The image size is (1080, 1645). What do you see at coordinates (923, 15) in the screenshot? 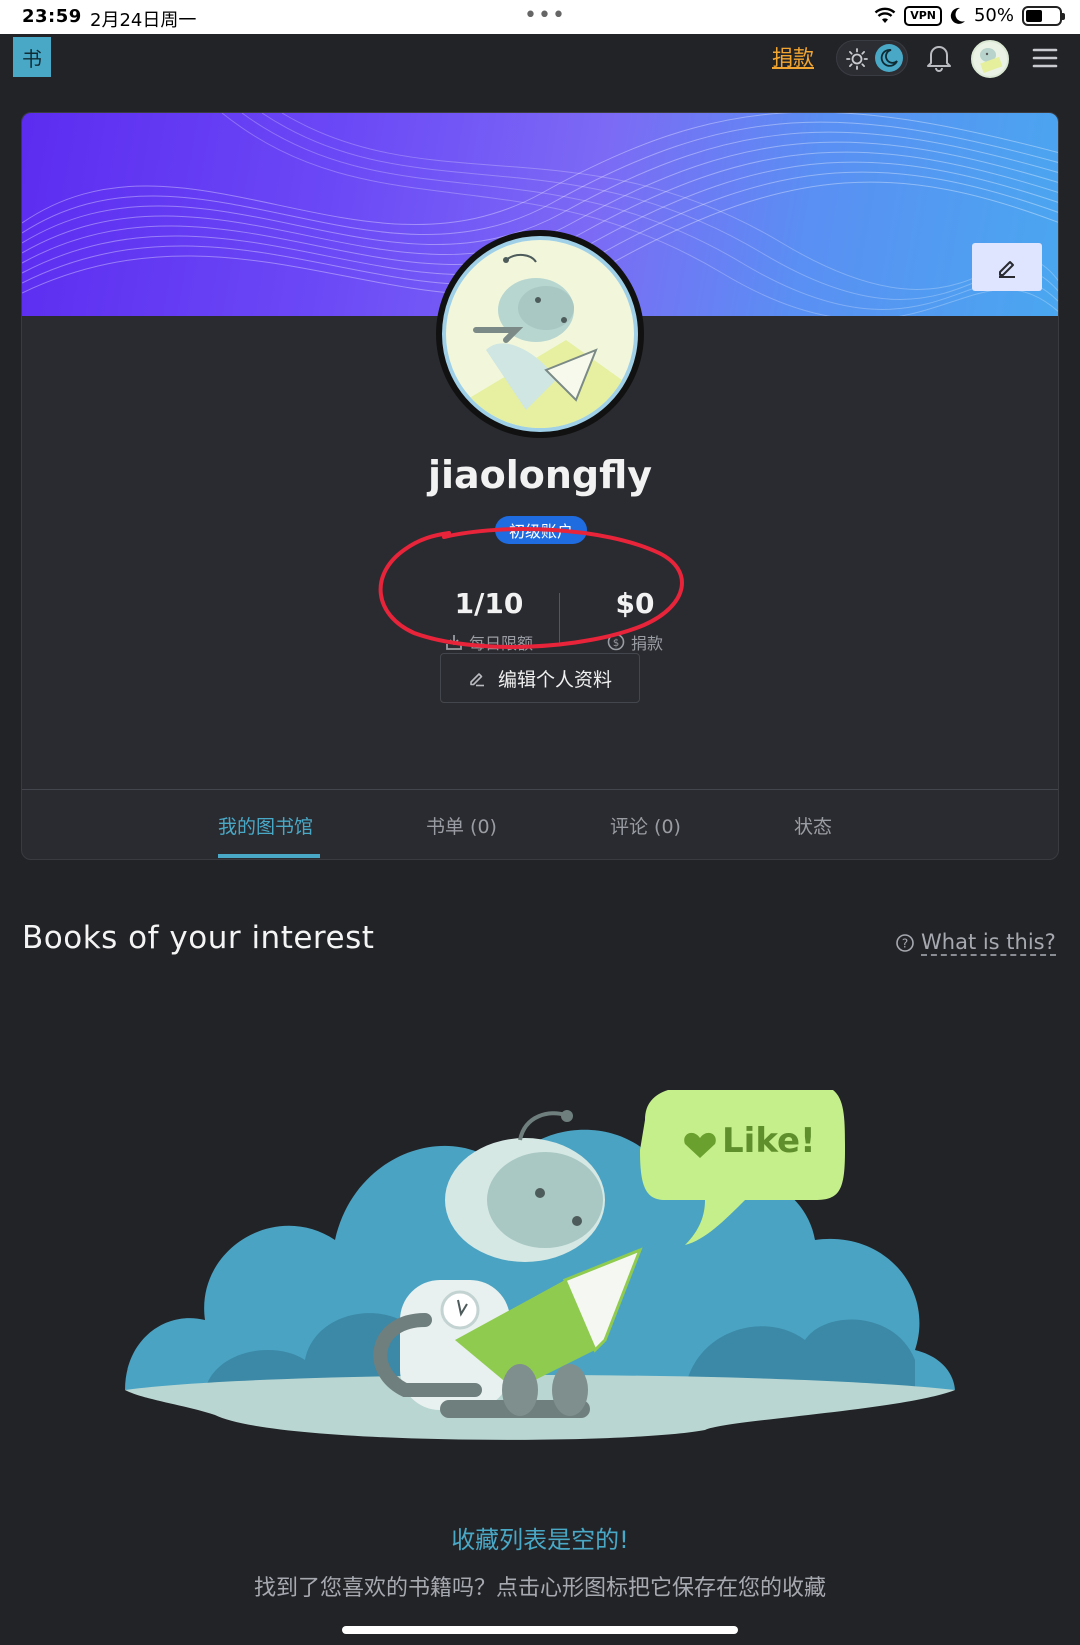
I see `vpn-badge: VPN` at bounding box center [923, 15].